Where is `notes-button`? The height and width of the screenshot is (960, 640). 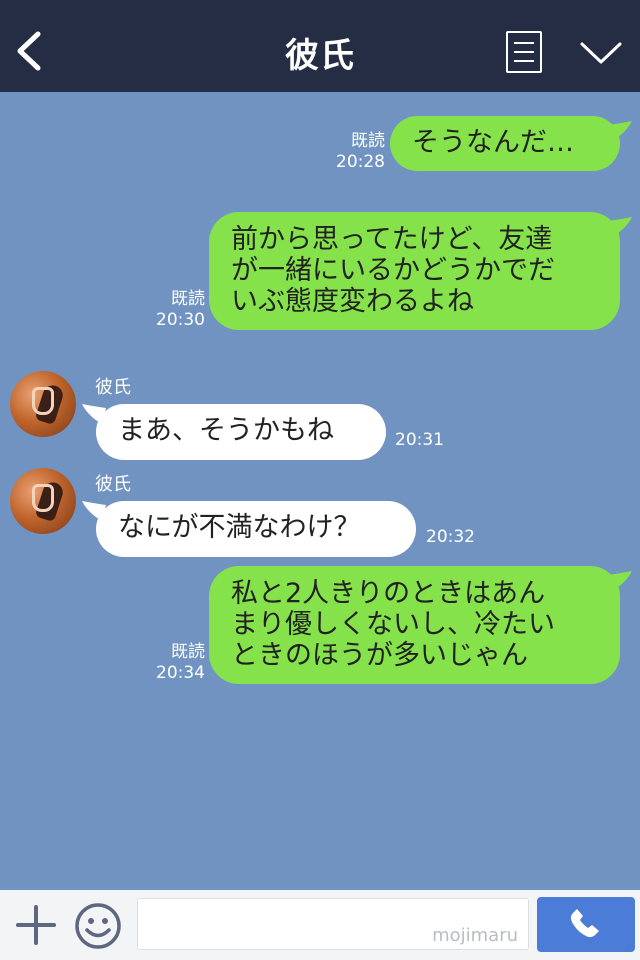 notes-button is located at coordinates (524, 52).